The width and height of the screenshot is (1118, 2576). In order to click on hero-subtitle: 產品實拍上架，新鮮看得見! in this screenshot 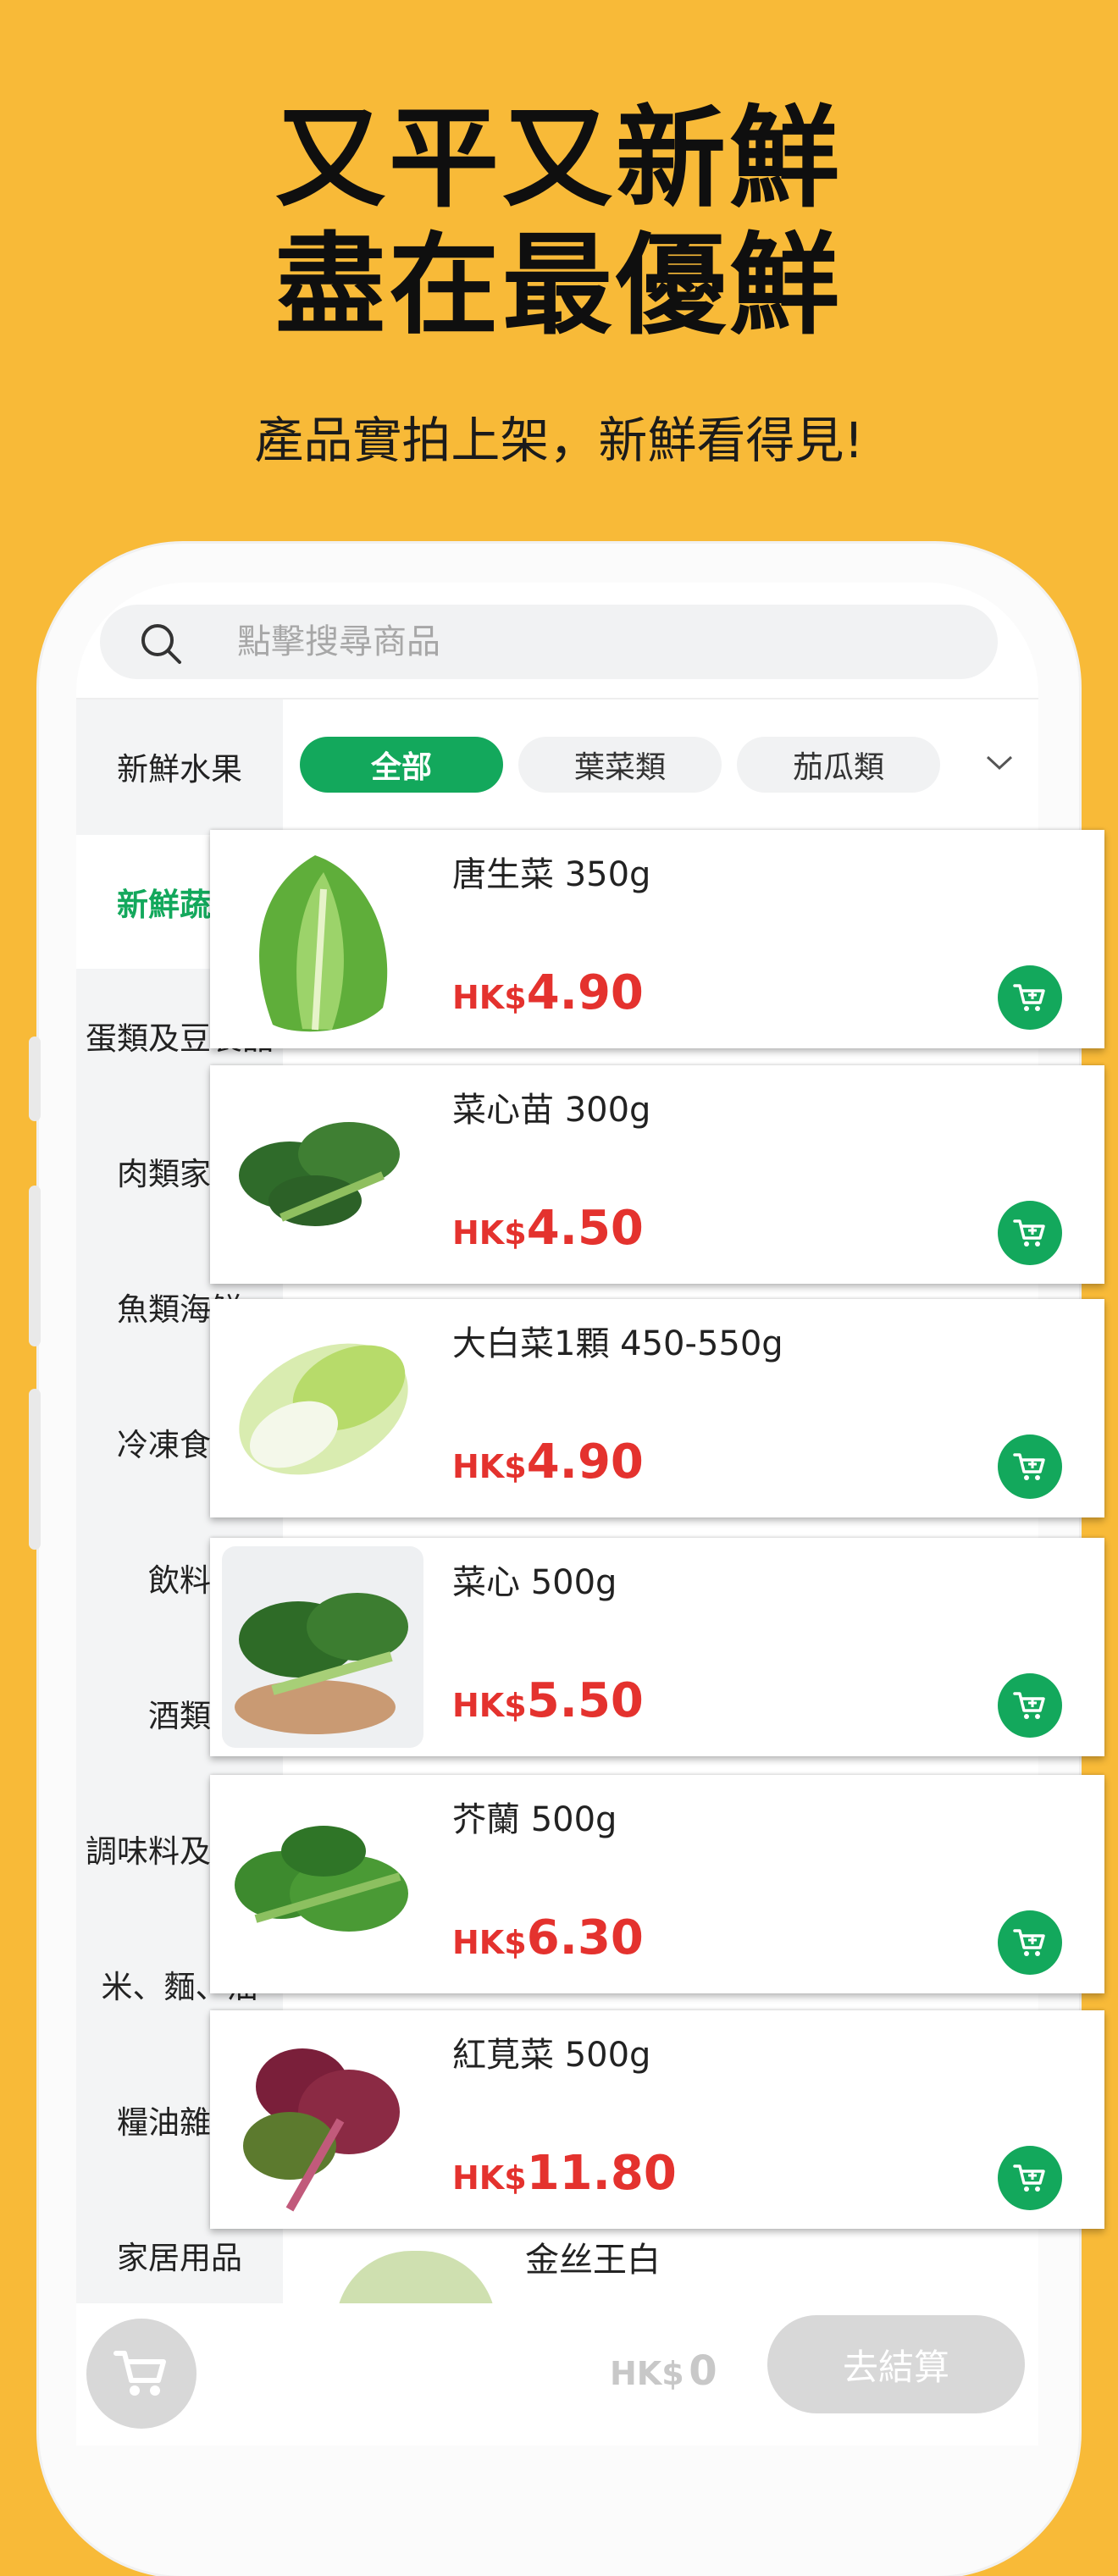, I will do `click(559, 440)`.